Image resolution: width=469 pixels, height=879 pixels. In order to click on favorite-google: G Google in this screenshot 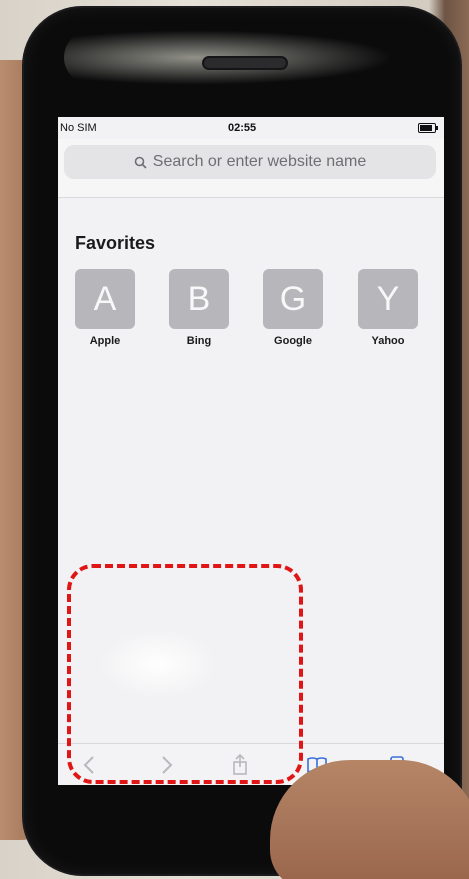, I will do `click(293, 308)`.